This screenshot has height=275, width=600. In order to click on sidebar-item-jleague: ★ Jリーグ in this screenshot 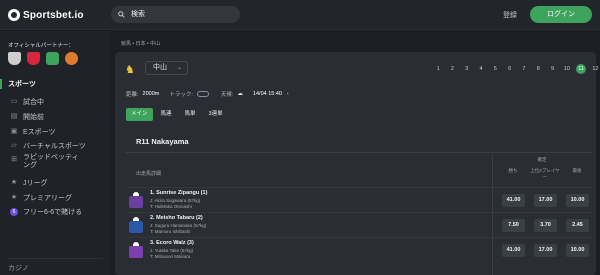, I will do `click(55, 183)`.